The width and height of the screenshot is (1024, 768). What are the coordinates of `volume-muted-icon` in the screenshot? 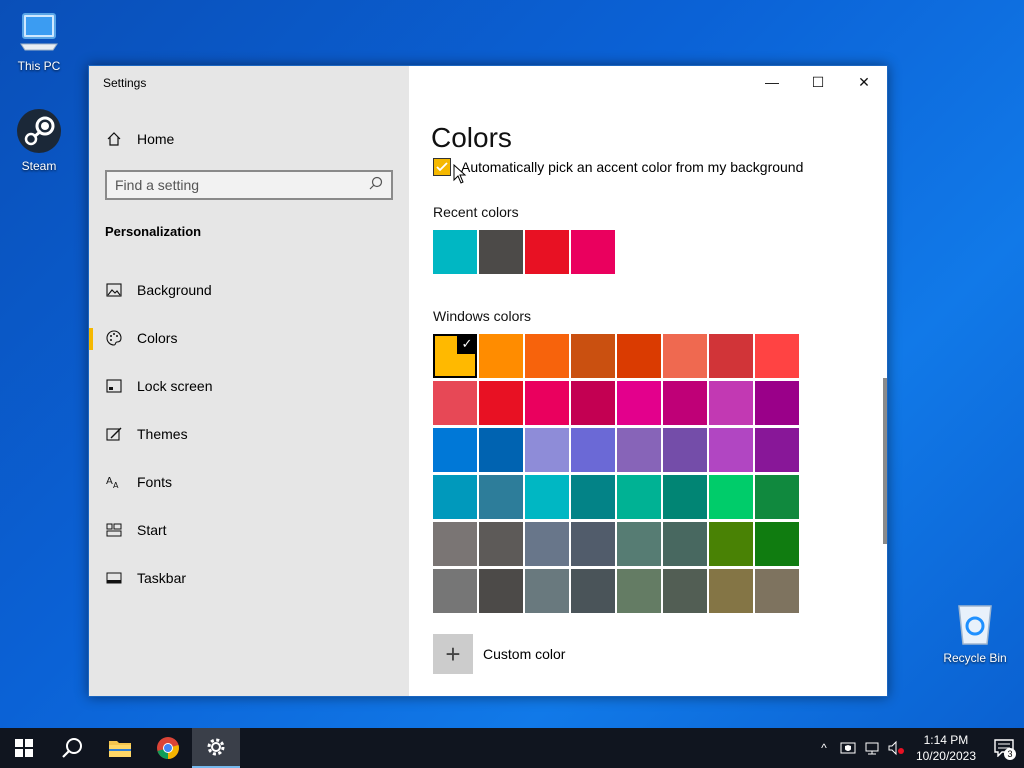 It's located at (896, 748).